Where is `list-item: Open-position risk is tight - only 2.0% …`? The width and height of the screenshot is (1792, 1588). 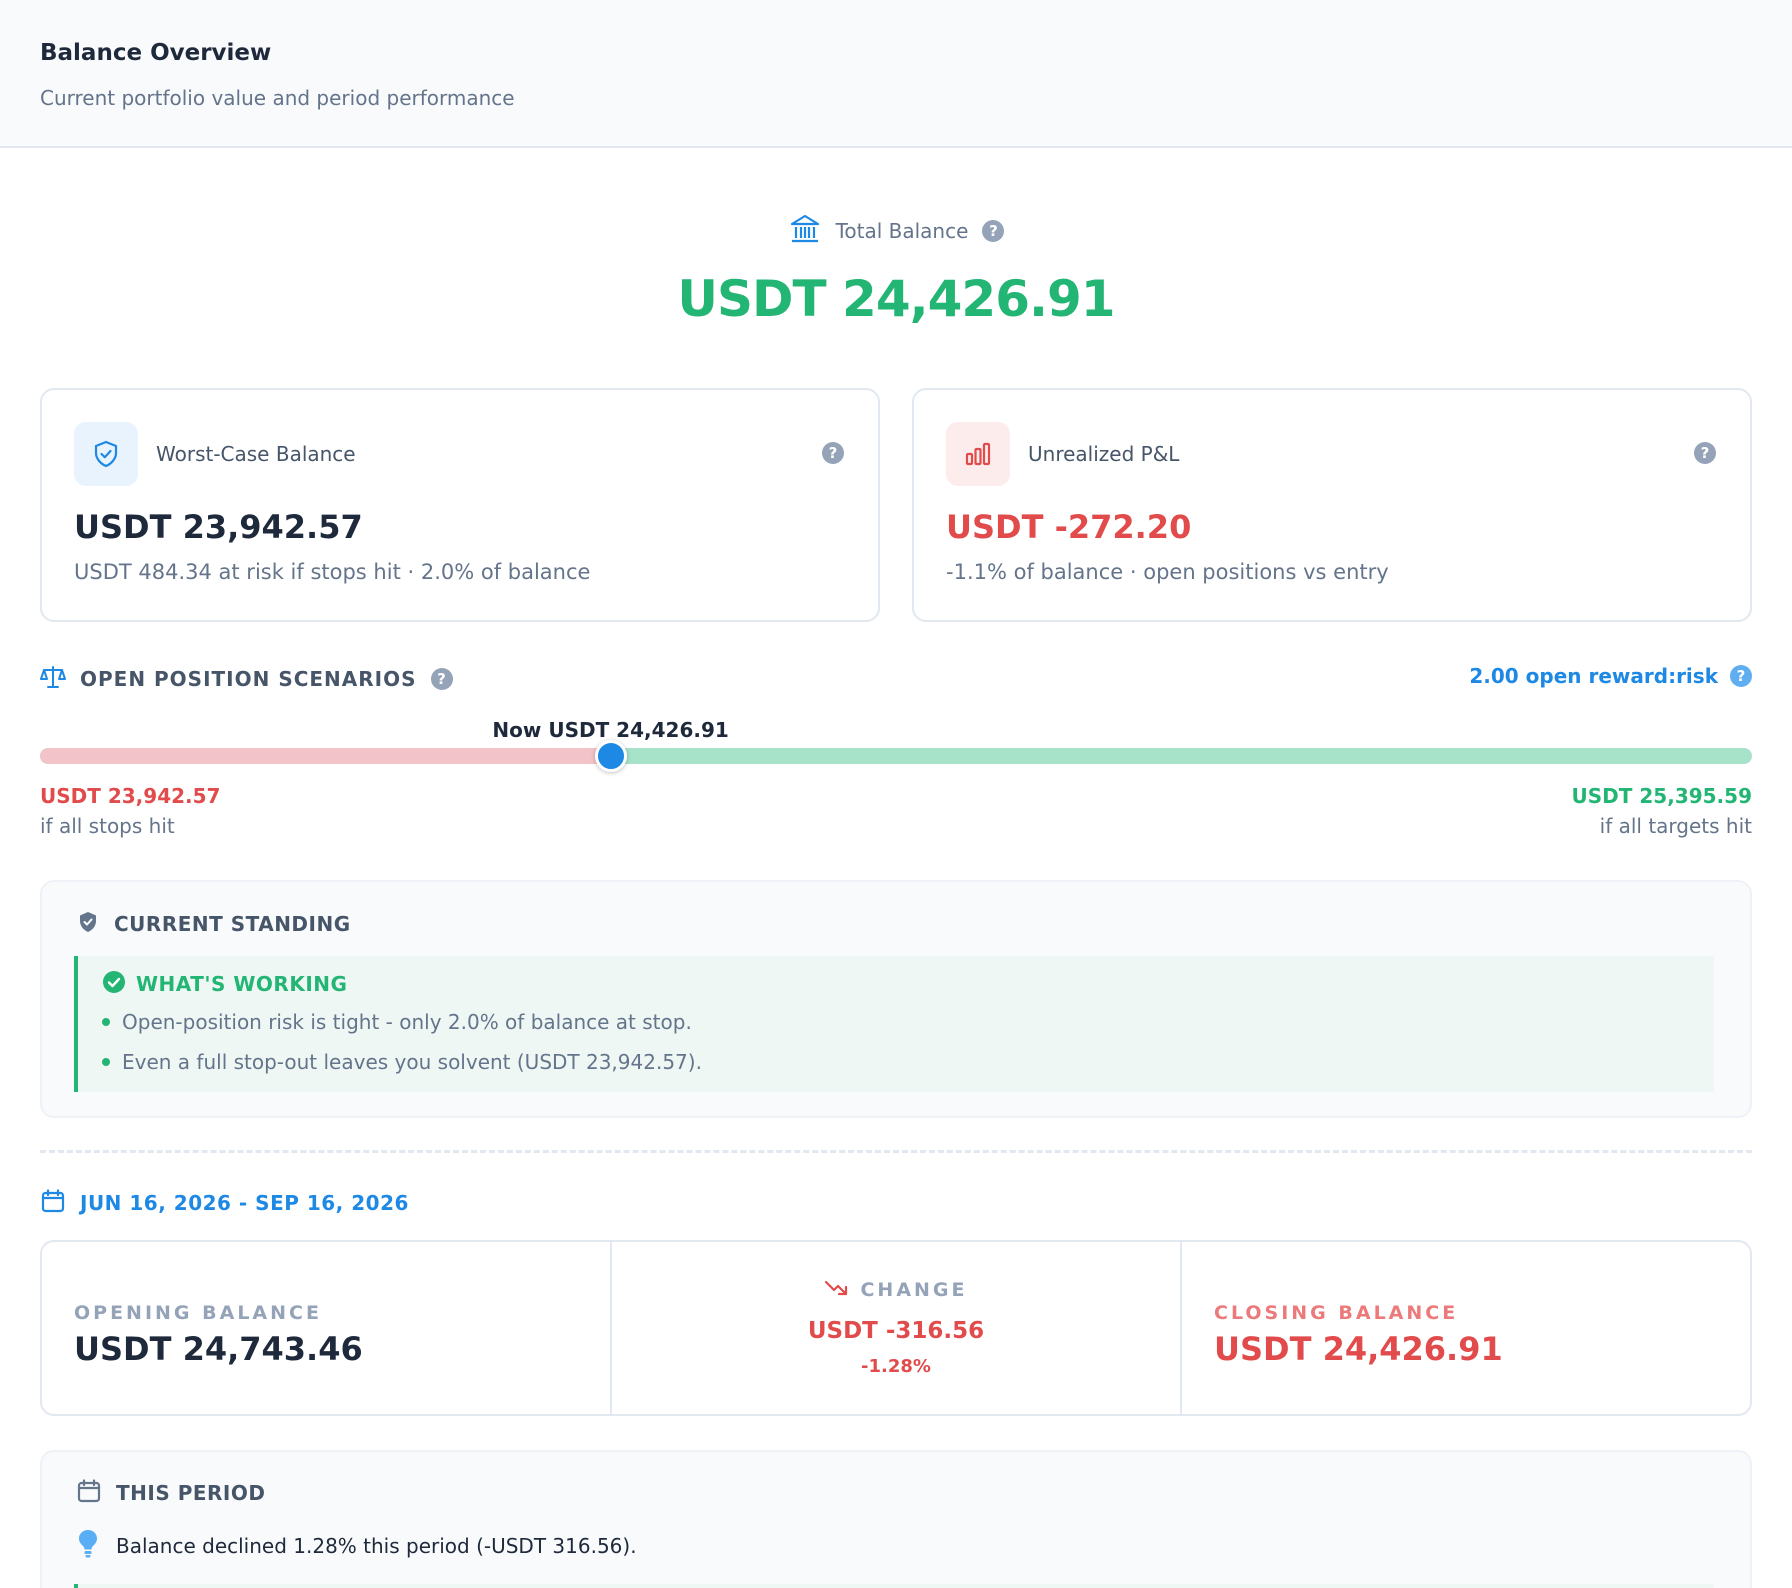 list-item: Open-position risk is tight - only 2.0% … is located at coordinates (397, 1022).